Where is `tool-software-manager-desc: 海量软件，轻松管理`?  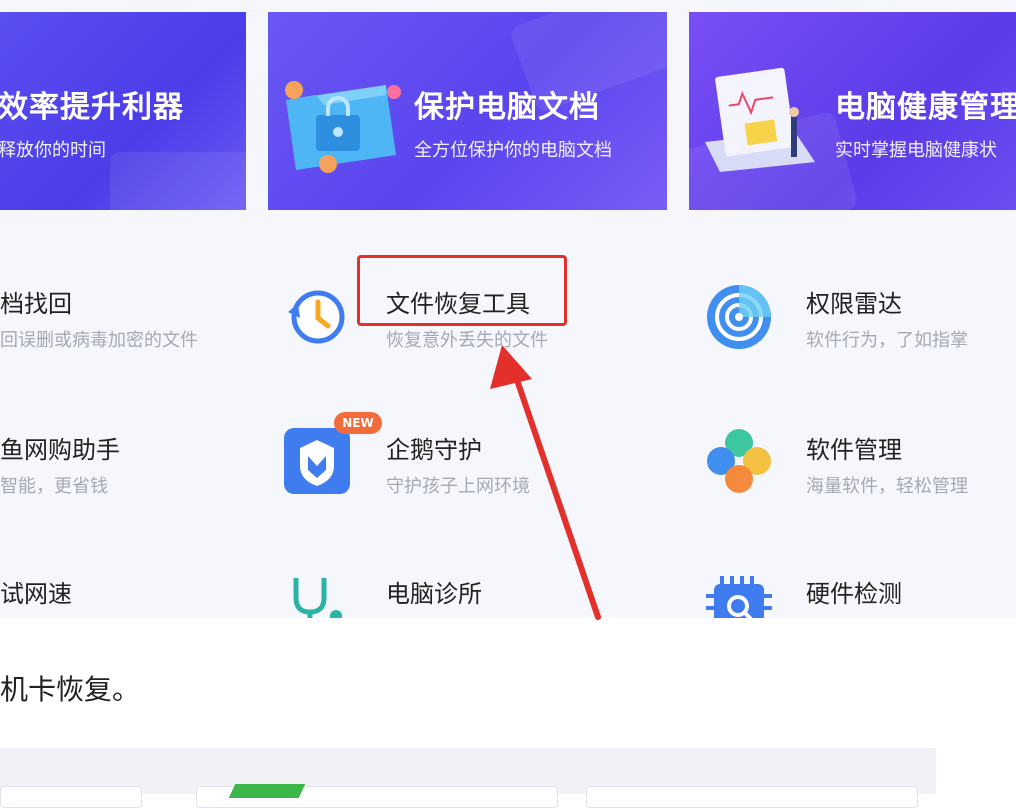 tool-software-manager-desc: 海量软件，轻松管理 is located at coordinates (887, 486).